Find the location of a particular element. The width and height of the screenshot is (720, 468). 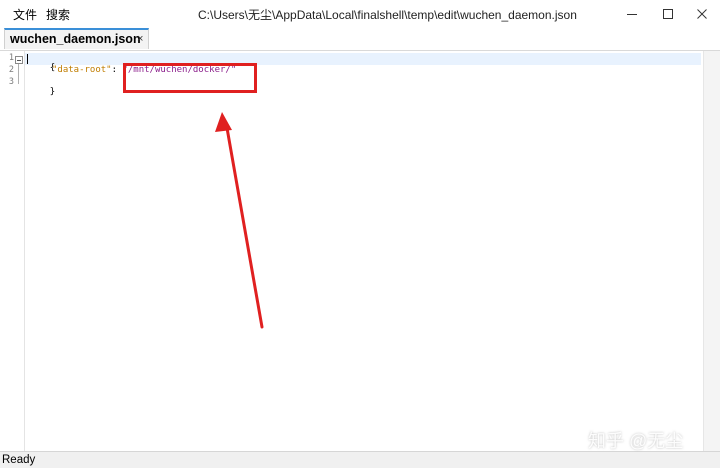

status-bar: Ready is located at coordinates (360, 459).